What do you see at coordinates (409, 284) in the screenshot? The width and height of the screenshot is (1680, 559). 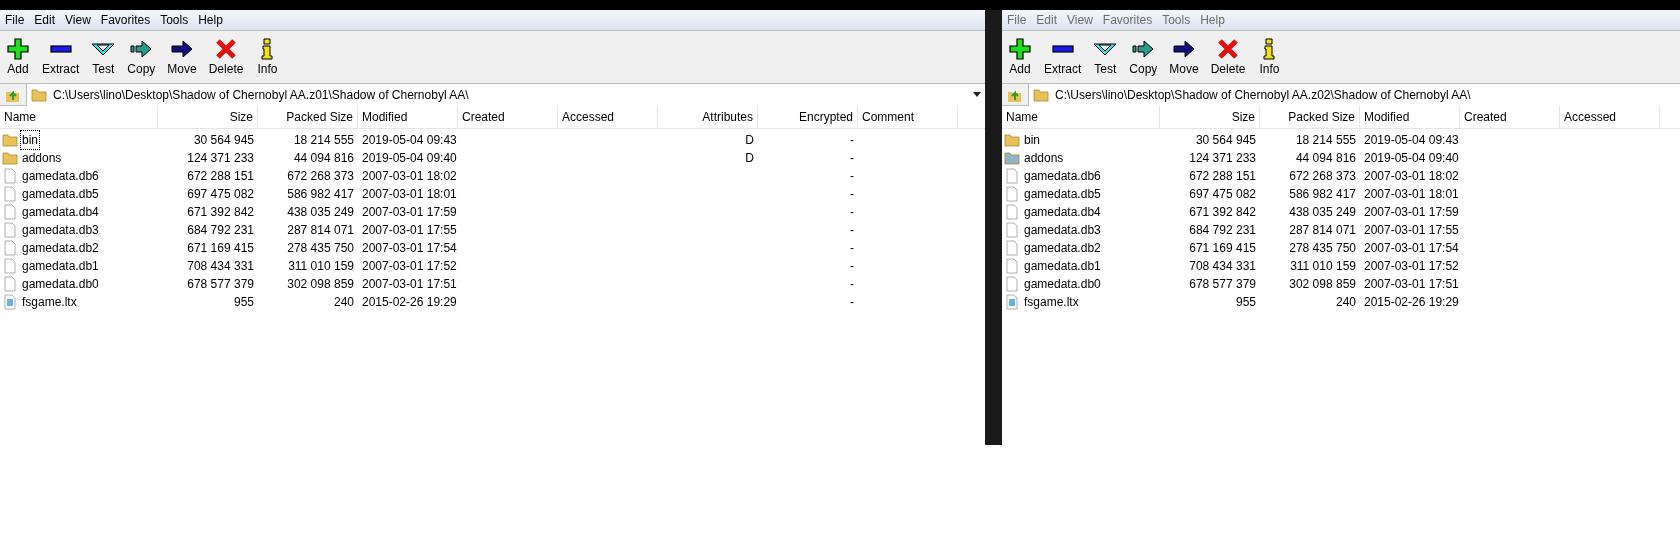 I see `table-cell: 2007-03-01 17:51` at bounding box center [409, 284].